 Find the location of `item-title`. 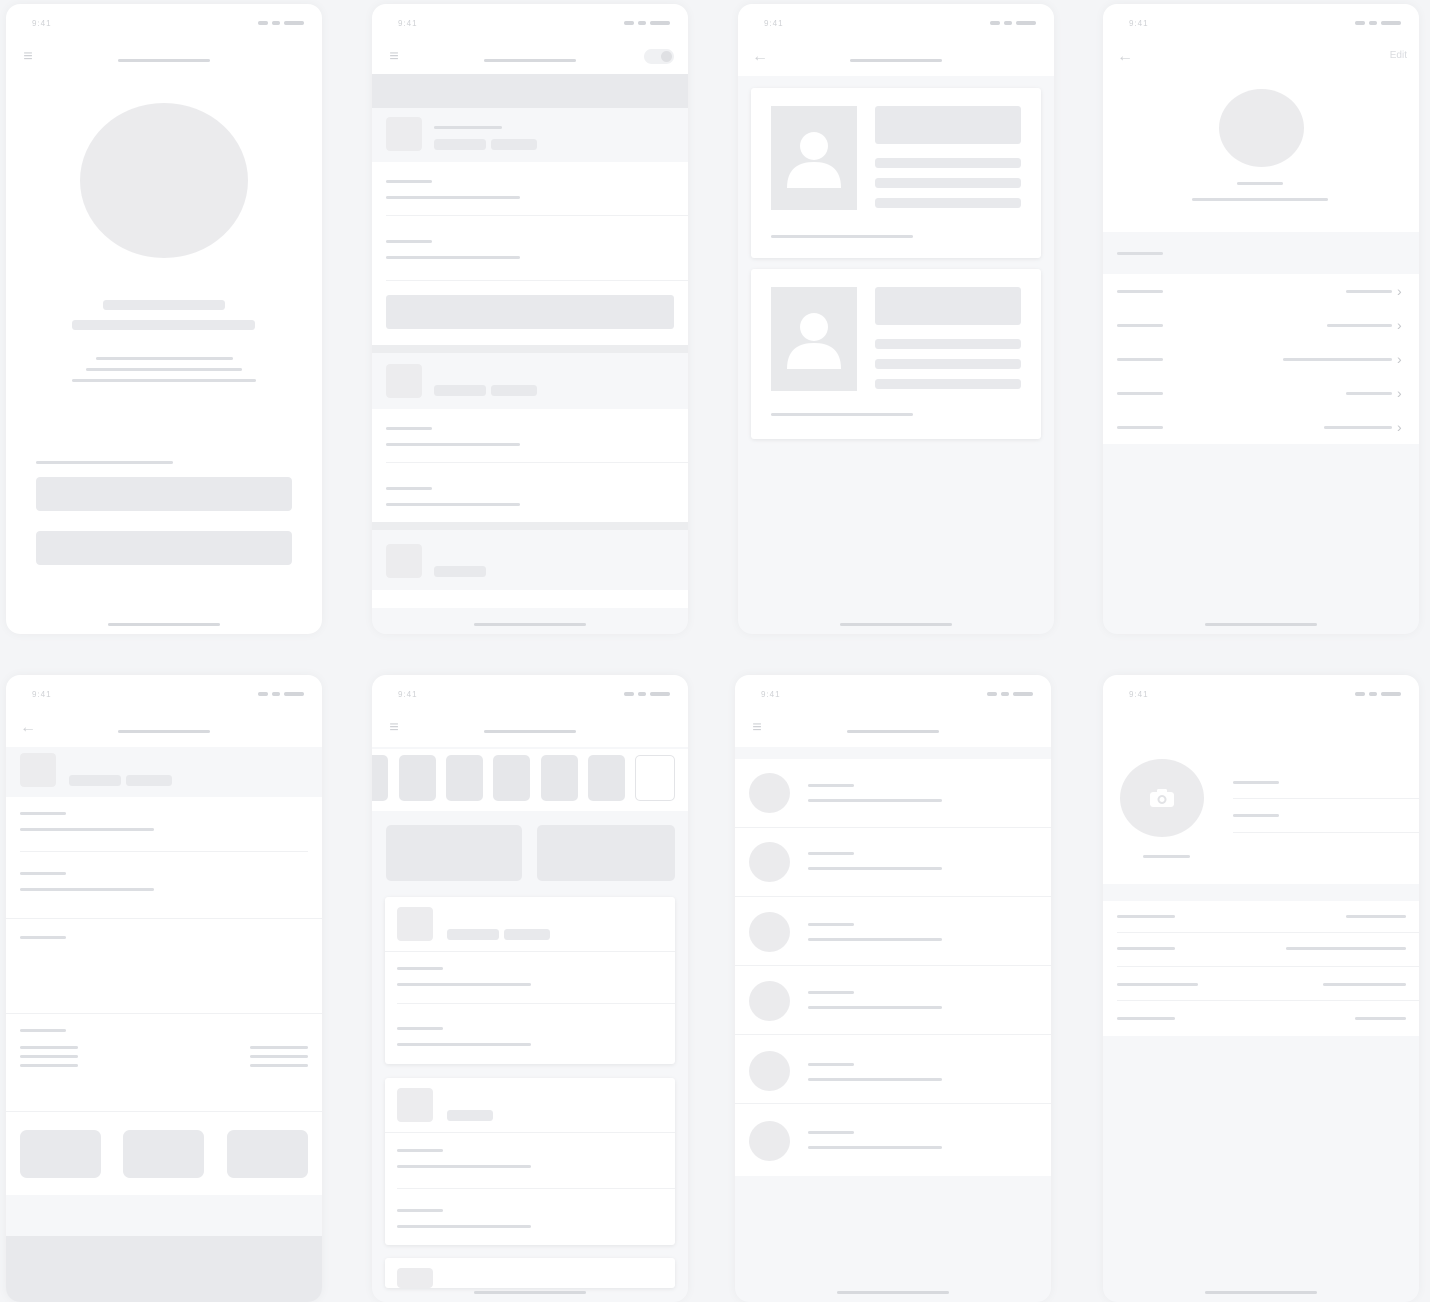

item-title is located at coordinates (831, 1132).